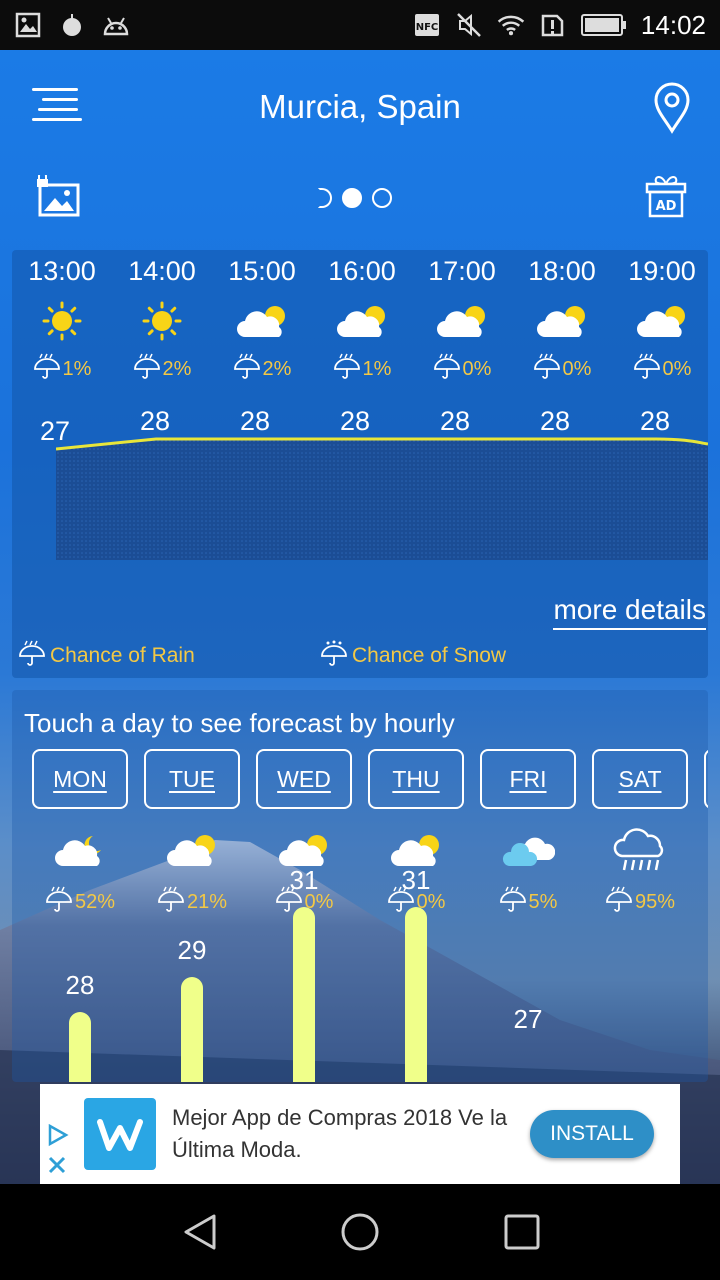  Describe the element at coordinates (666, 195) in the screenshot. I see `gift-ad-icon: AD` at that location.